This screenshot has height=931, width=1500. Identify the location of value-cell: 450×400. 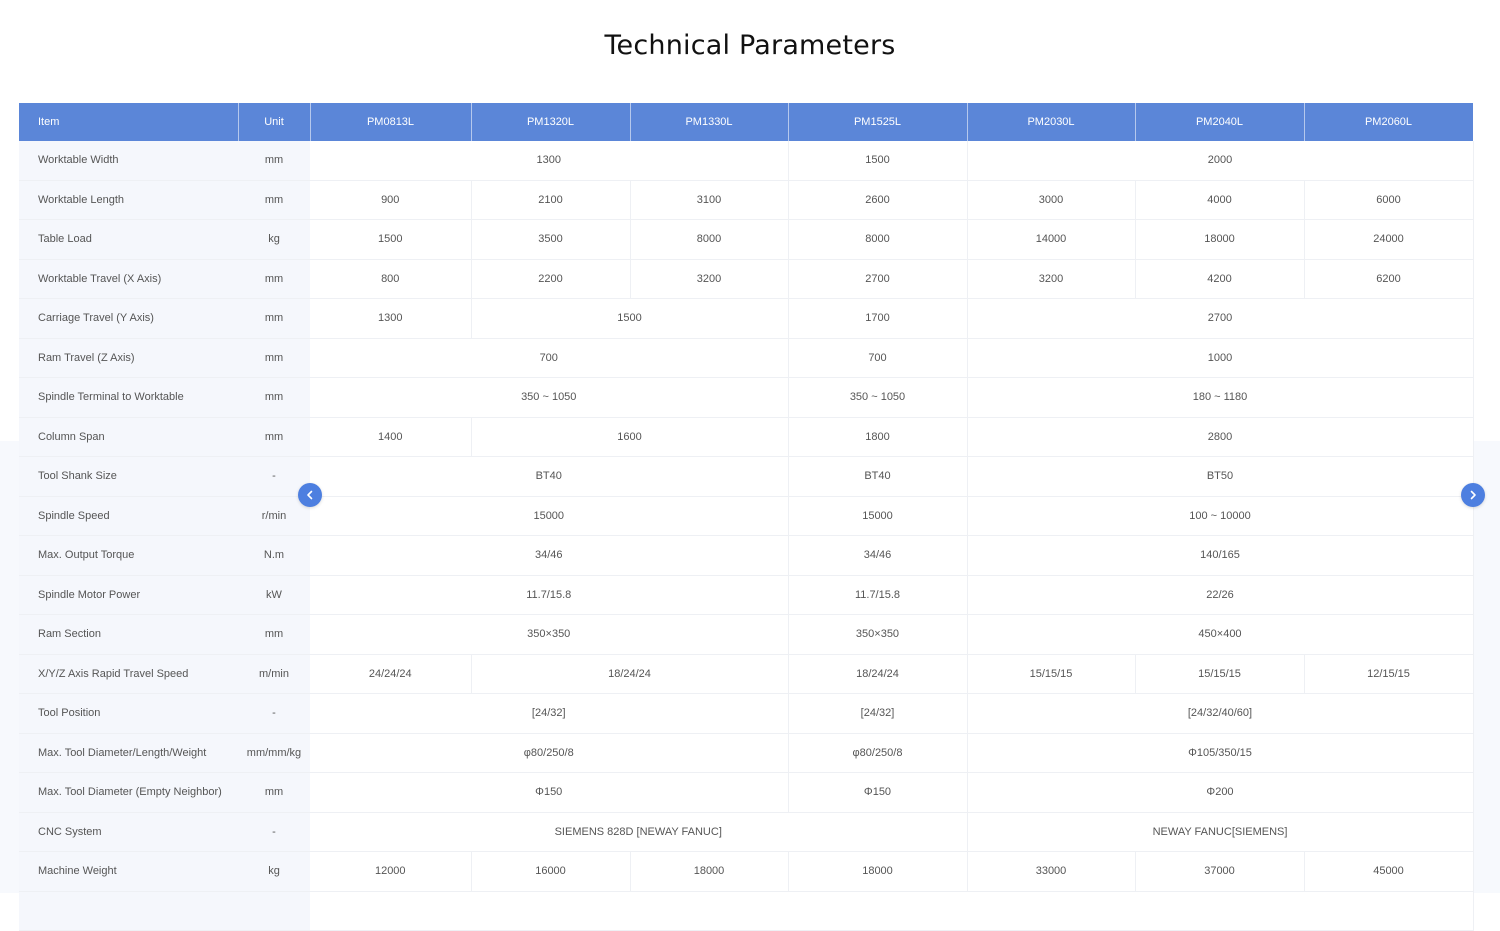
(1220, 634).